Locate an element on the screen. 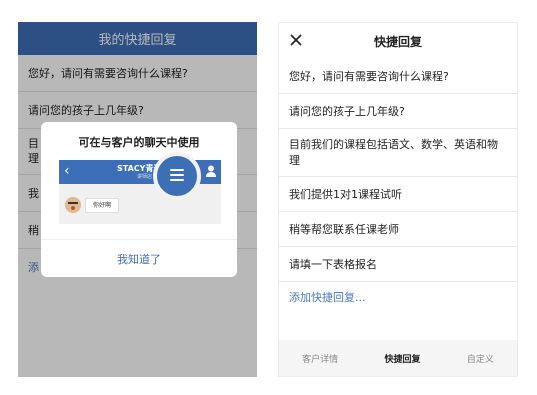 The image size is (537, 395). bottom-tab-bar: 客户详情 快捷回复 自定义 is located at coordinates (398, 358).